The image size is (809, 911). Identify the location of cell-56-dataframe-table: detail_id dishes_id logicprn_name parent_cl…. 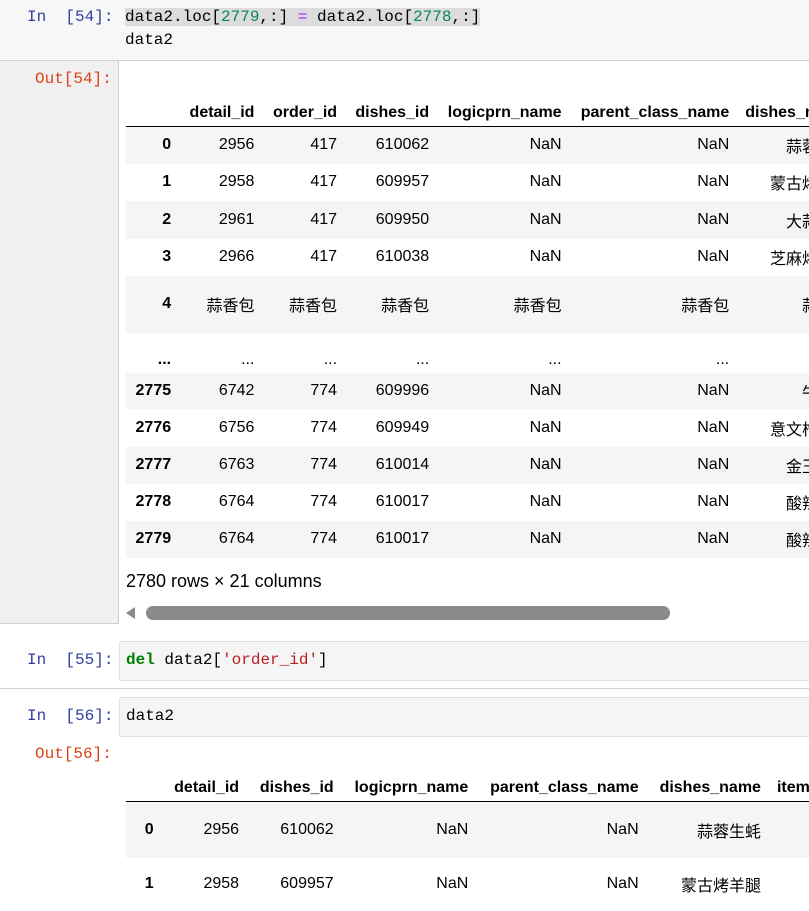
(467, 832).